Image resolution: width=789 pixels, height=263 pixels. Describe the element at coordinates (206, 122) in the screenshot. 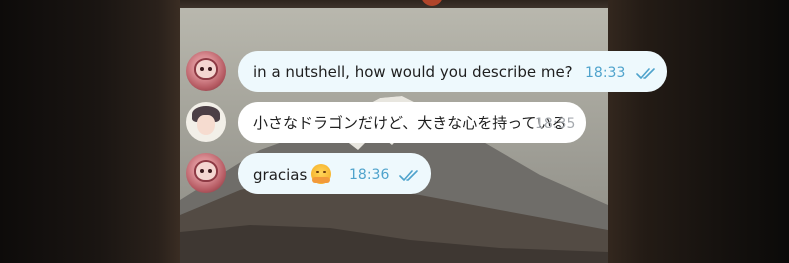

I see `person-avatar-icon` at that location.